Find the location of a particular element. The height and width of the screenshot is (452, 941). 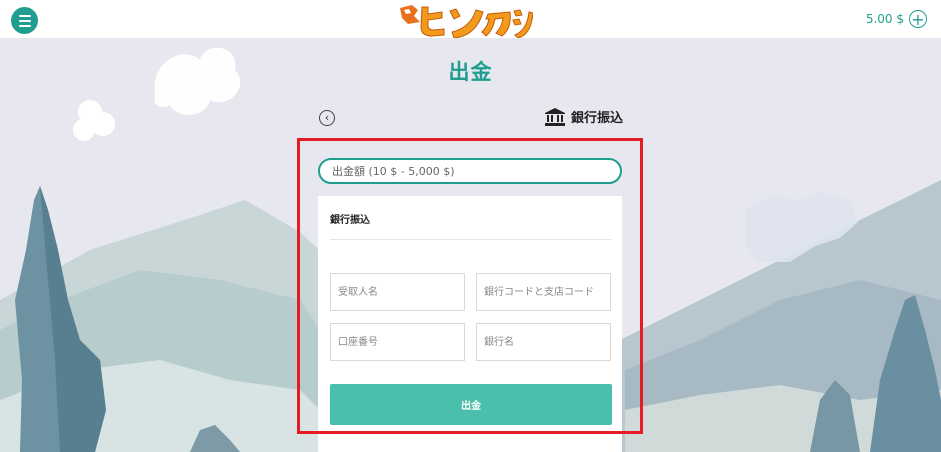

top-header: 5.00 $ + is located at coordinates (470, 19).